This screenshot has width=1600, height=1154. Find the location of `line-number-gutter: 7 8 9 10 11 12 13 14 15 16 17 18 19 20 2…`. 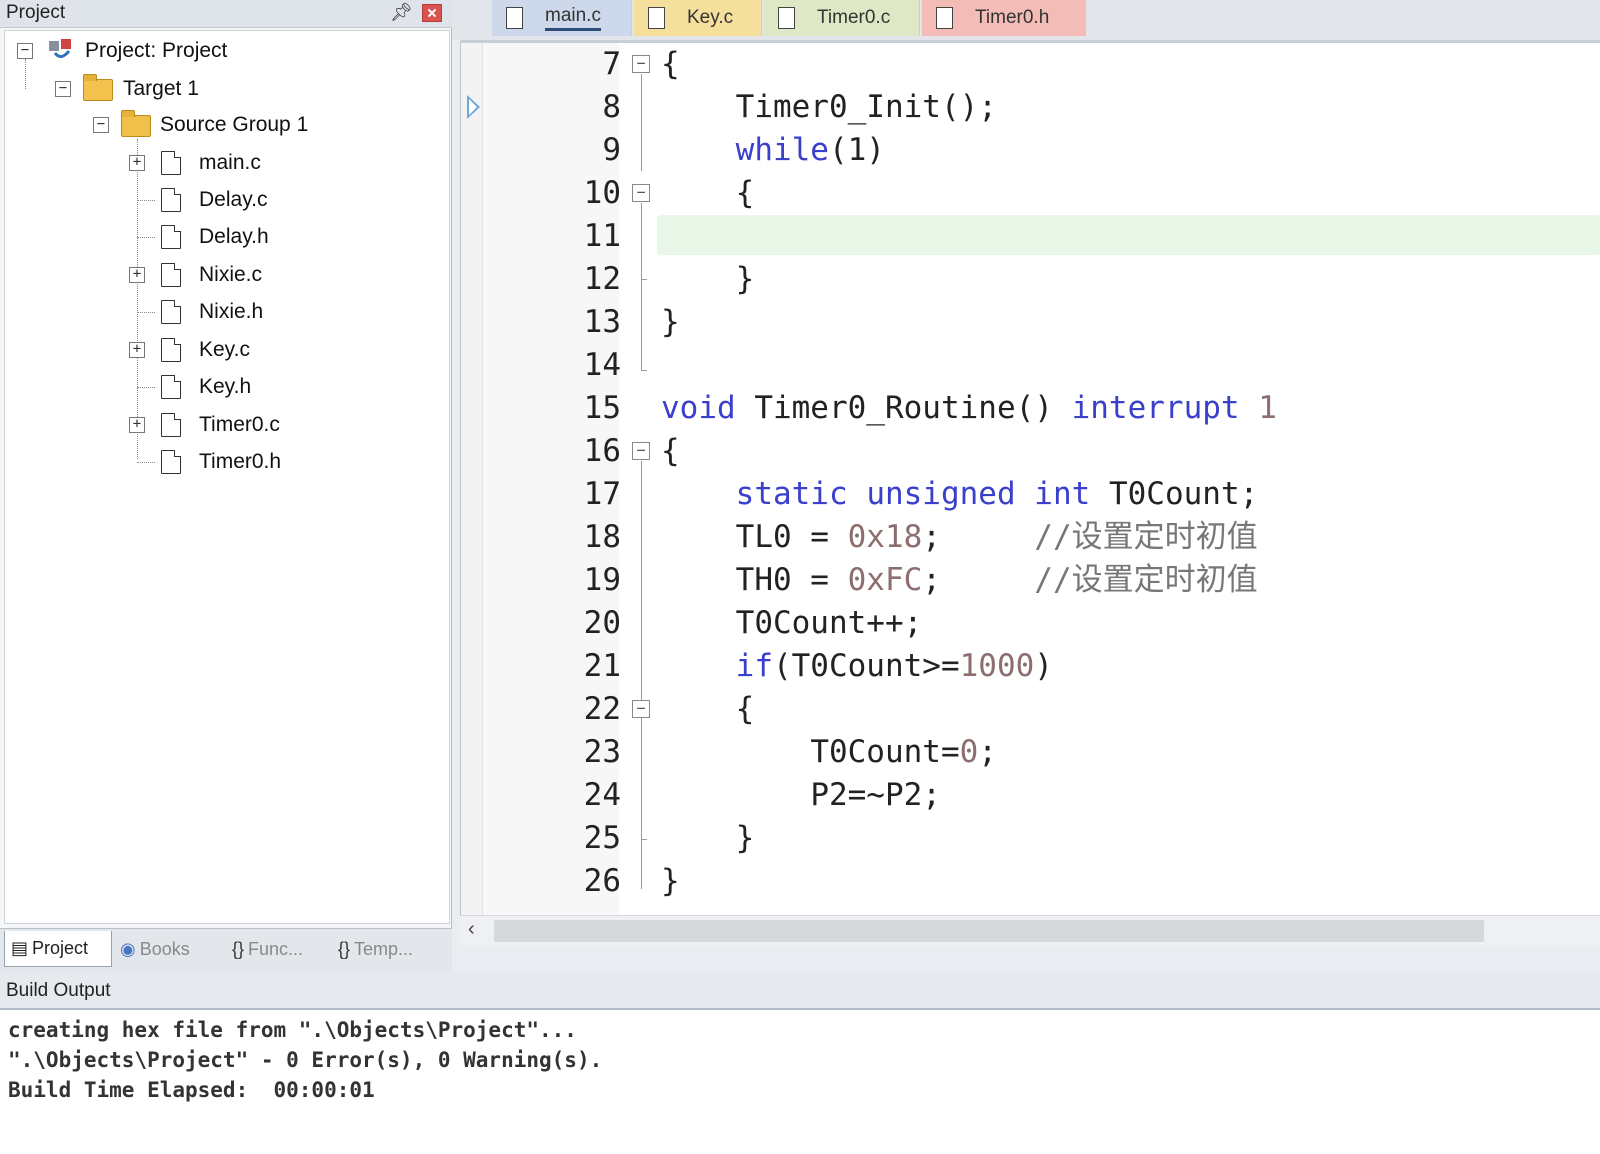

line-number-gutter: 7 8 9 10 11 12 13 14 15 16 17 18 19 20 2… is located at coordinates (552, 479).